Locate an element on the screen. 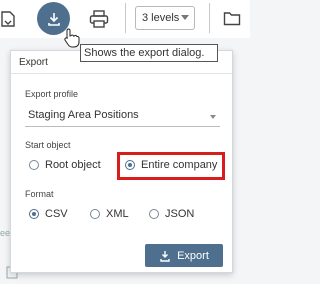 The image size is (320, 284). export-button-label: Export is located at coordinates (193, 255).